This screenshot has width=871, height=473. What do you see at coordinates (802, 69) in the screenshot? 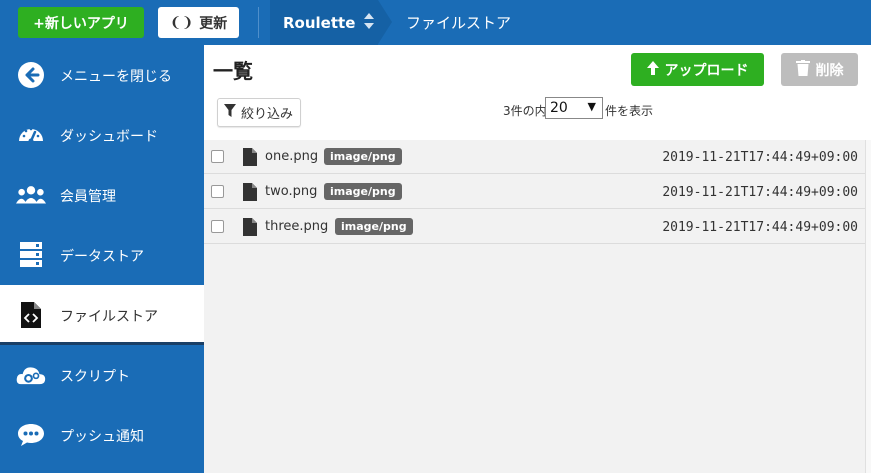
I see `trash-icon` at bounding box center [802, 69].